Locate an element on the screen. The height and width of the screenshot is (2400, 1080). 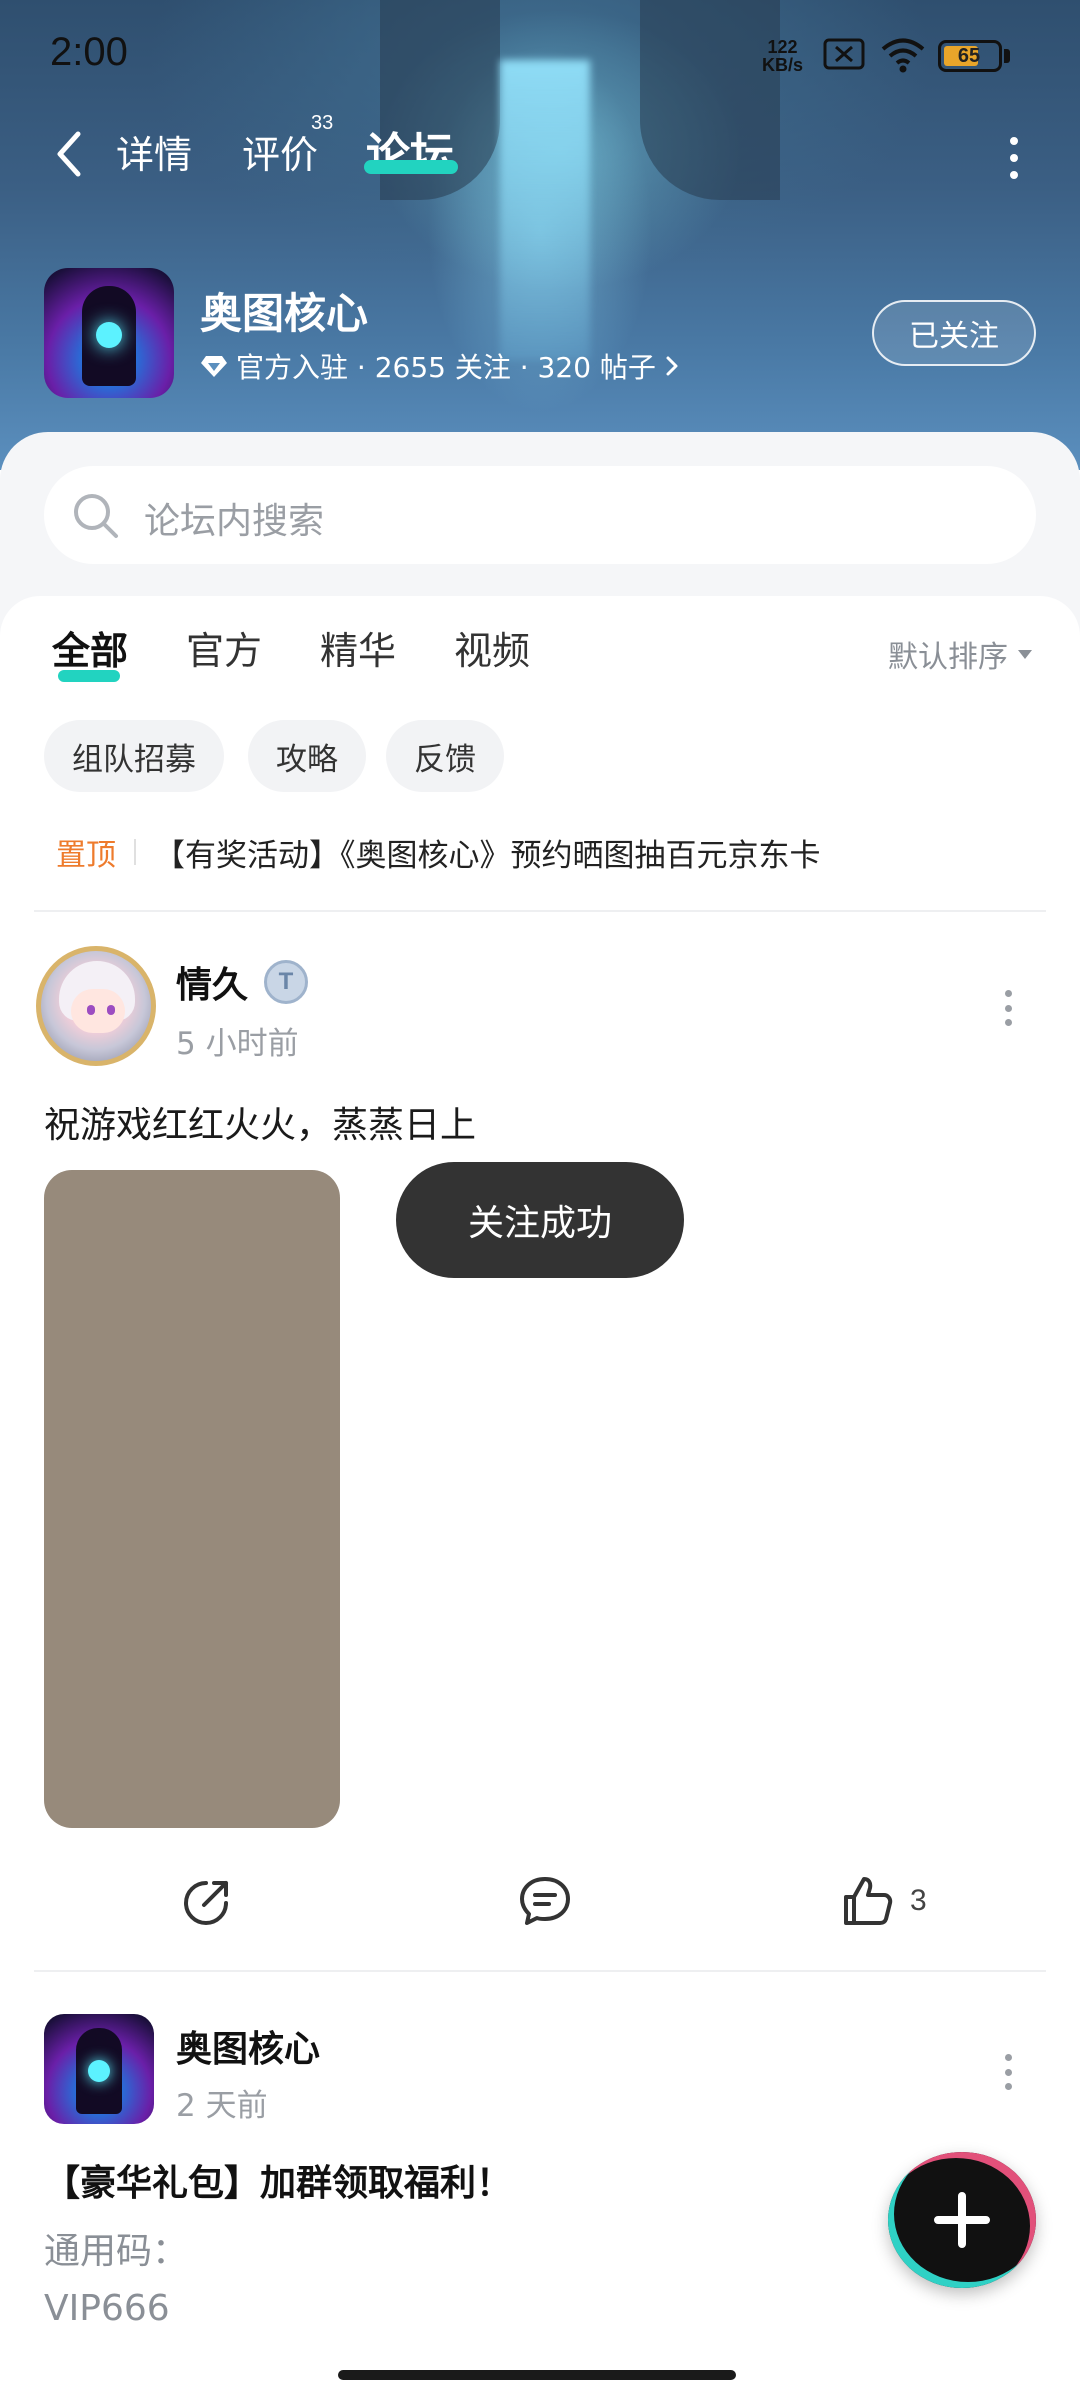
status-bar: 2:00 122 KB/s 65 is located at coordinates (540, 55).